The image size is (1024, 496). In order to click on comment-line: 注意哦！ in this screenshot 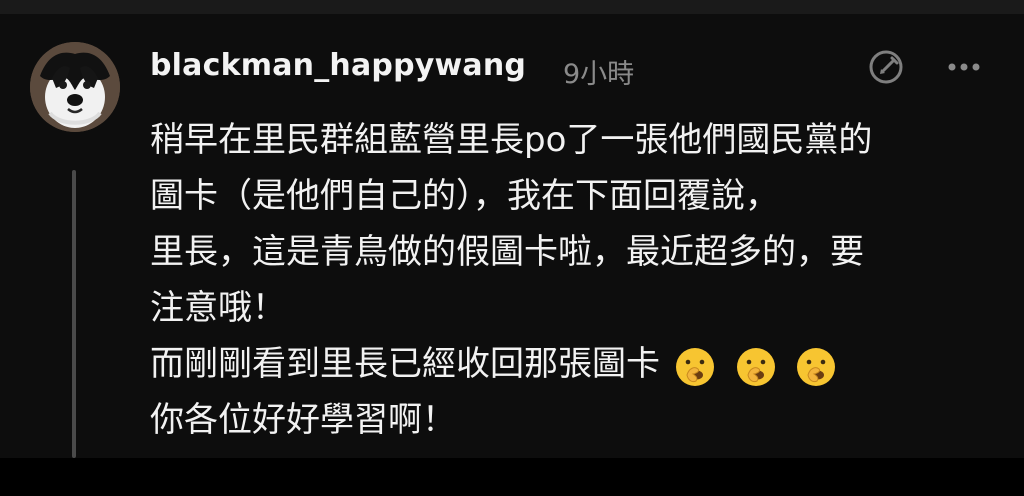, I will do `click(218, 308)`.